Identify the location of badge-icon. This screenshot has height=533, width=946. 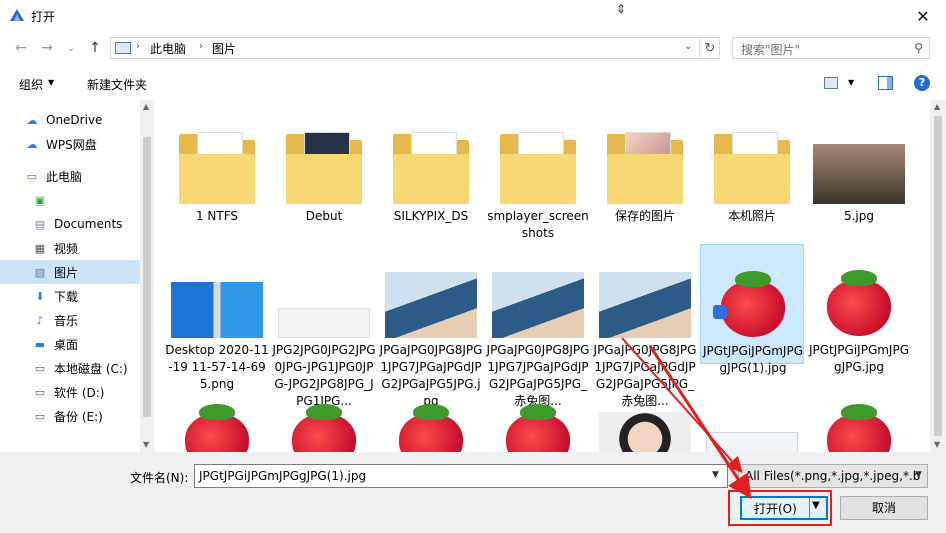
(720, 312).